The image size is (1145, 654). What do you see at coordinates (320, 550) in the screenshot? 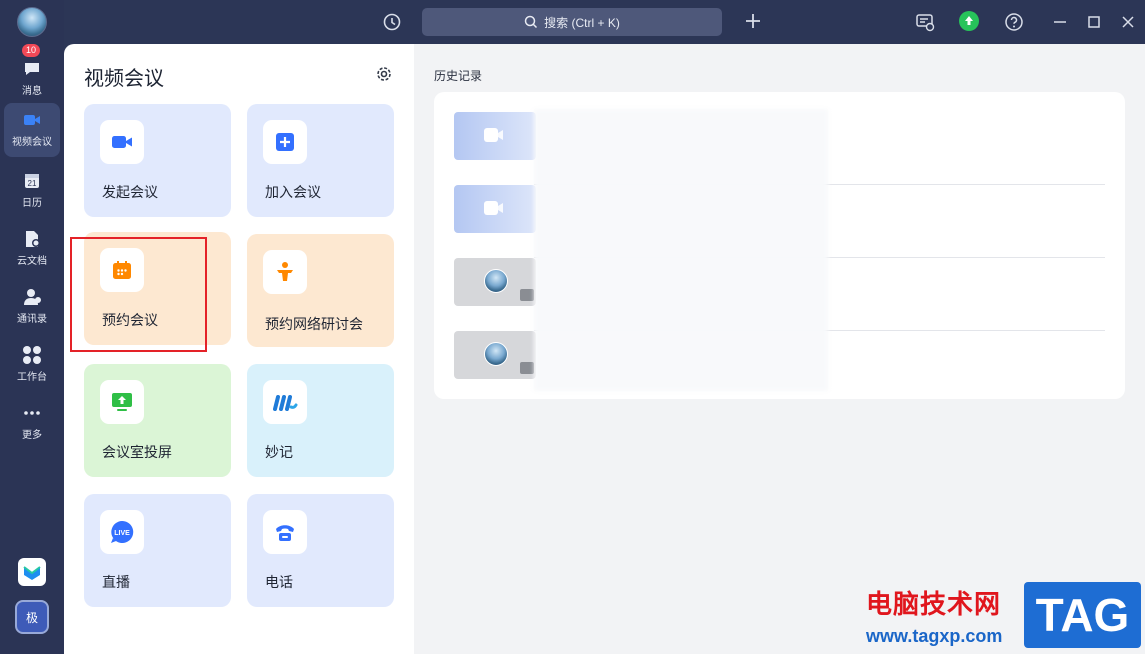
I see `phone-card: 电话` at bounding box center [320, 550].